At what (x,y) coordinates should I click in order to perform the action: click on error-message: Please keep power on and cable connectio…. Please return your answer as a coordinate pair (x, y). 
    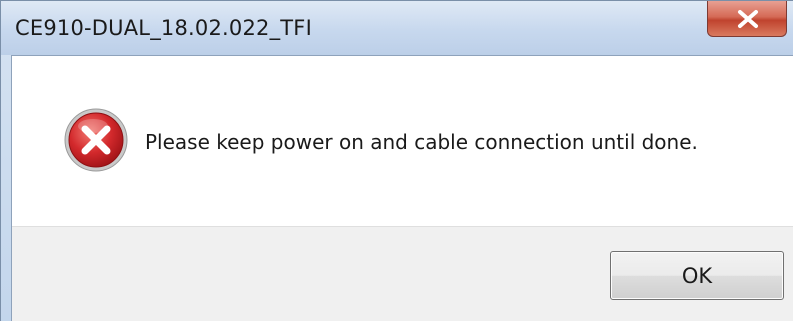
    Looking at the image, I should click on (421, 142).